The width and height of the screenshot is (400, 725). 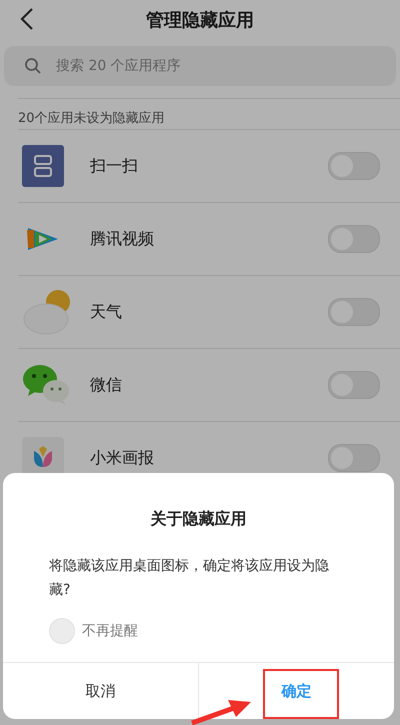 What do you see at coordinates (47, 312) in the screenshot?
I see `sun-cloud-app-icon` at bounding box center [47, 312].